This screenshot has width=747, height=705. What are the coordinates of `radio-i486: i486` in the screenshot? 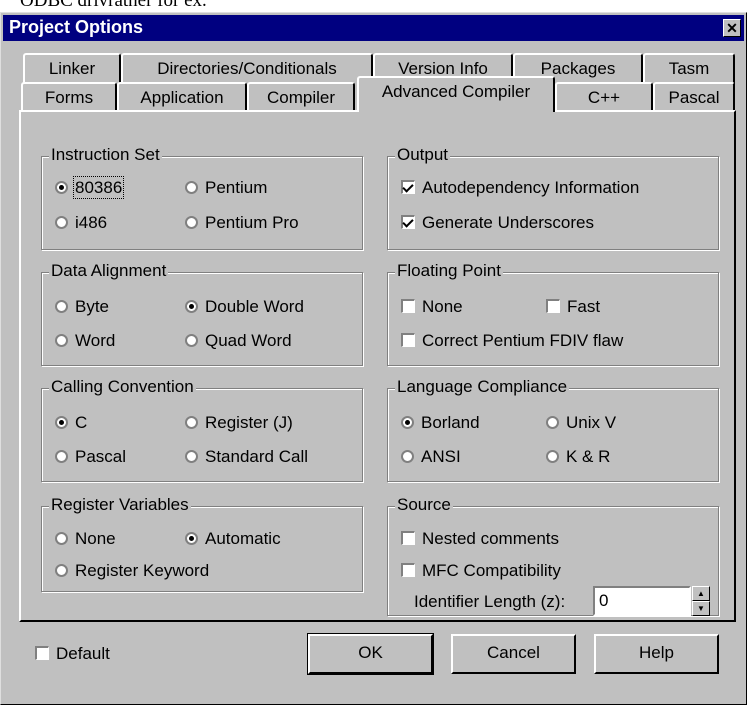 It's located at (81, 223).